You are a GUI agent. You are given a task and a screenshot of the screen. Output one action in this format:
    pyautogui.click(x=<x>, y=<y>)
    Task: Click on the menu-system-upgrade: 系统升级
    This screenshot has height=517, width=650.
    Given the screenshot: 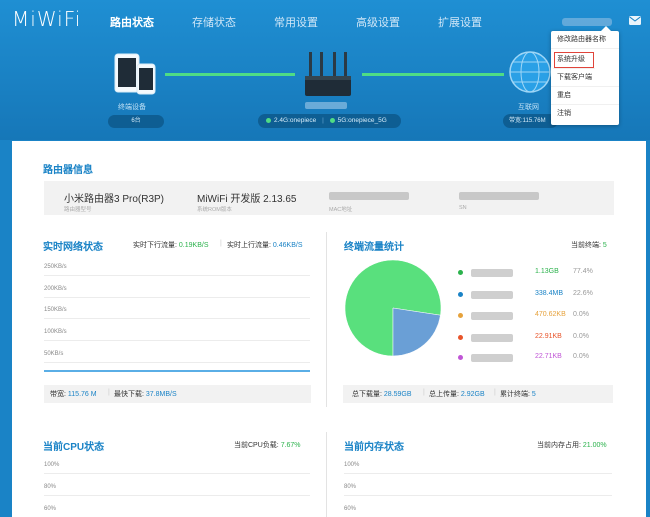 What is the action you would take?
    pyautogui.click(x=574, y=60)
    